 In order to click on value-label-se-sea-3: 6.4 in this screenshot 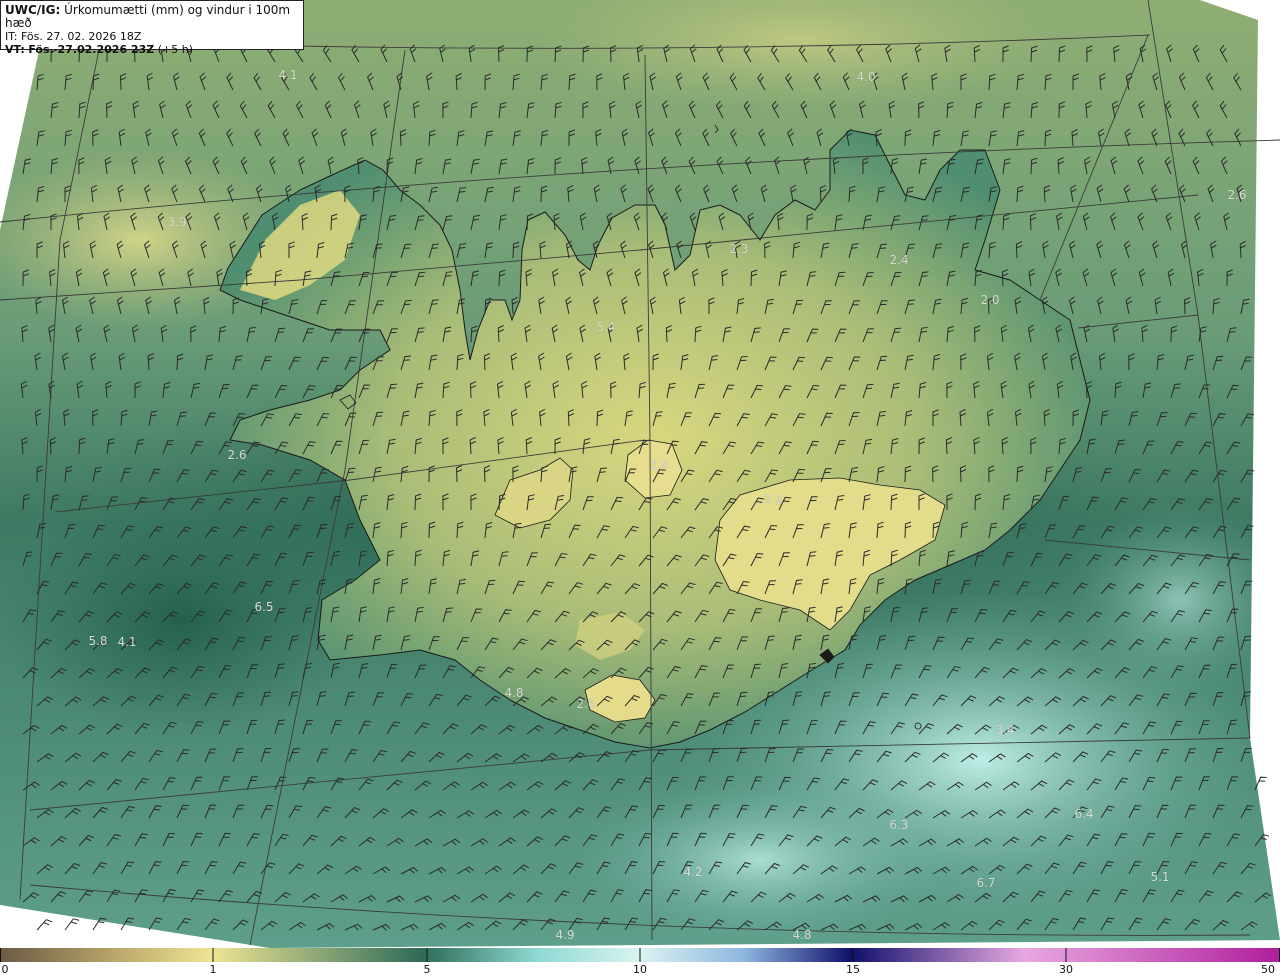, I will do `click(1084, 814)`.